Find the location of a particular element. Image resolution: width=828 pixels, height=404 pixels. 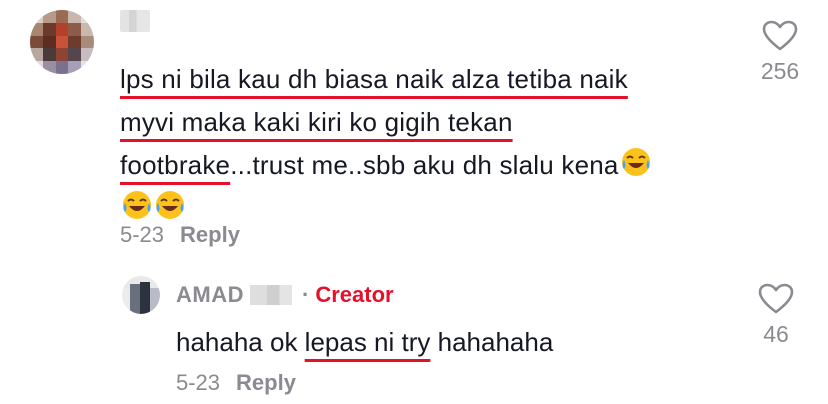

reply-header: AMAD · Creator is located at coordinates (285, 295).